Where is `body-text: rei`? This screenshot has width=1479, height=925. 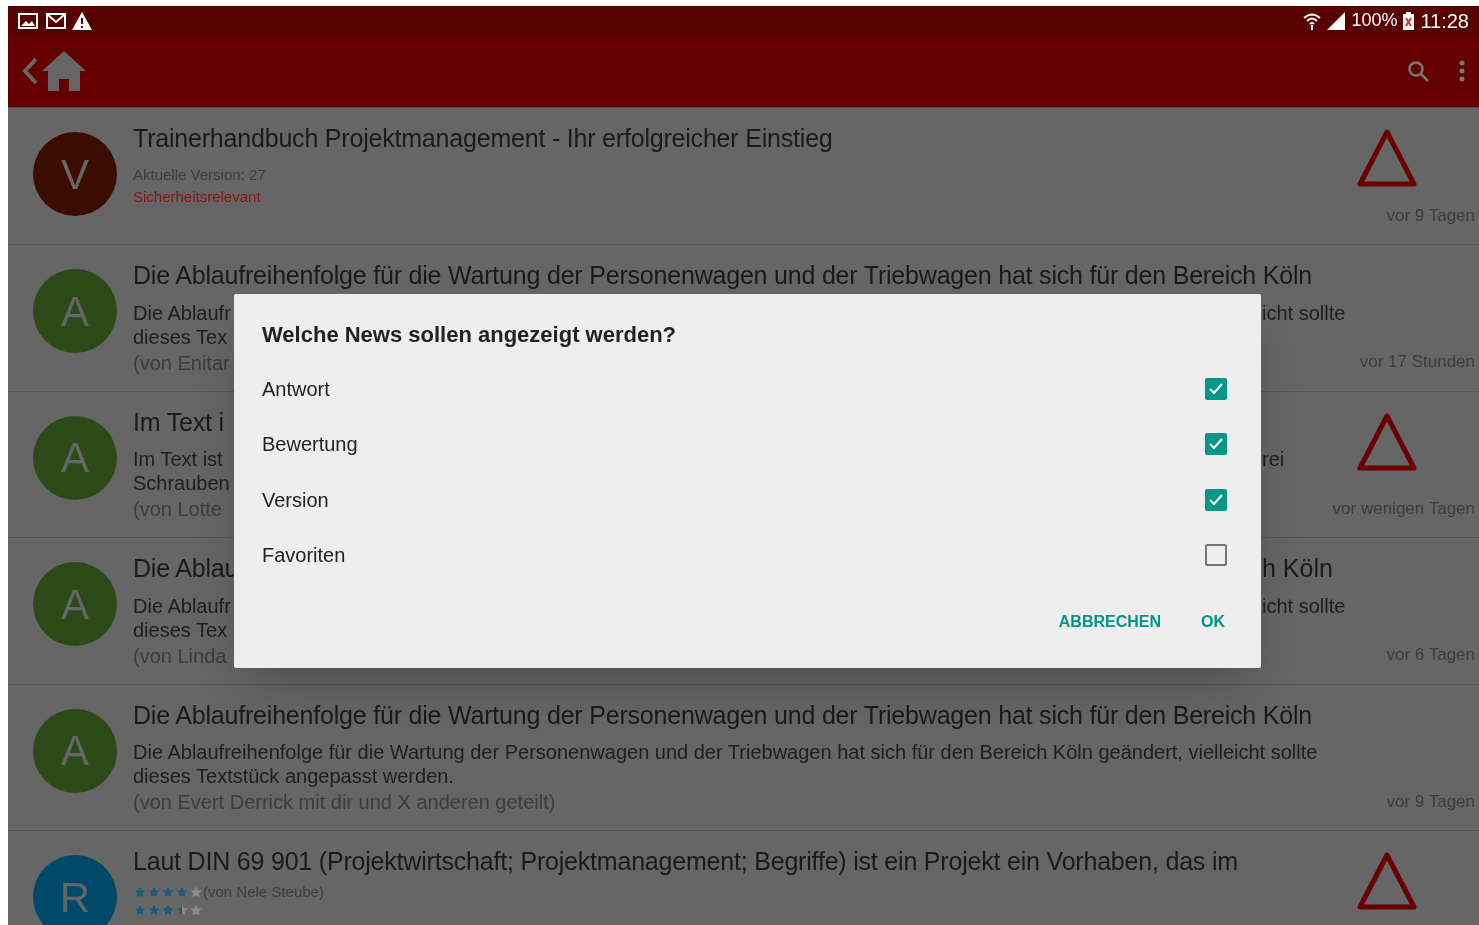
body-text: rei is located at coordinates (1273, 459).